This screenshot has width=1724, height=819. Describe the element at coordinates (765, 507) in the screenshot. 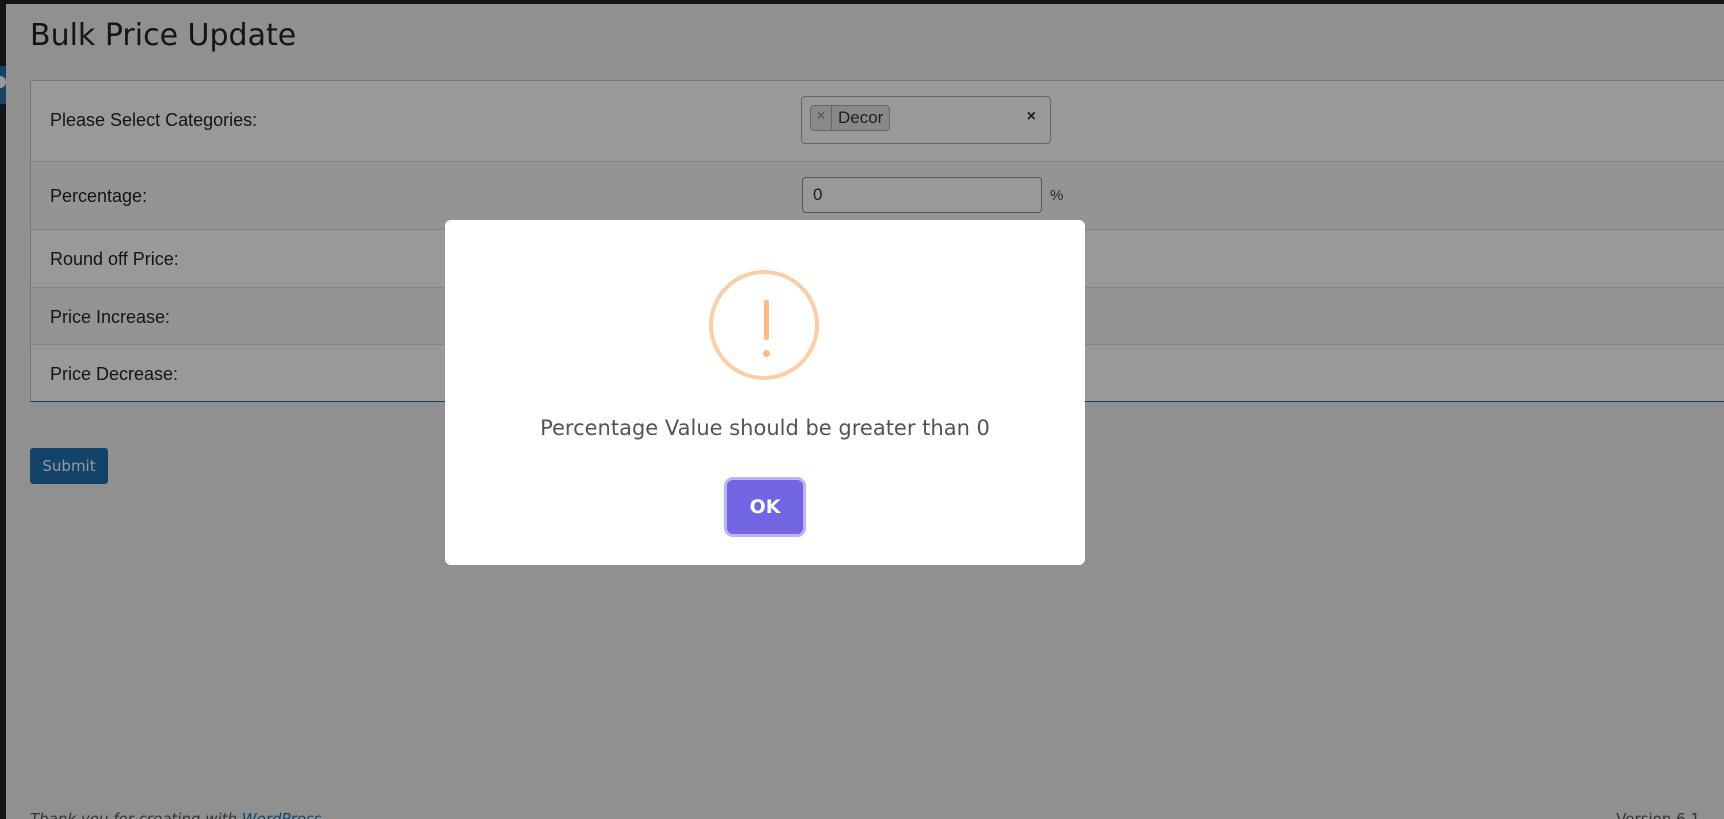

I see `ok-button: OK` at that location.